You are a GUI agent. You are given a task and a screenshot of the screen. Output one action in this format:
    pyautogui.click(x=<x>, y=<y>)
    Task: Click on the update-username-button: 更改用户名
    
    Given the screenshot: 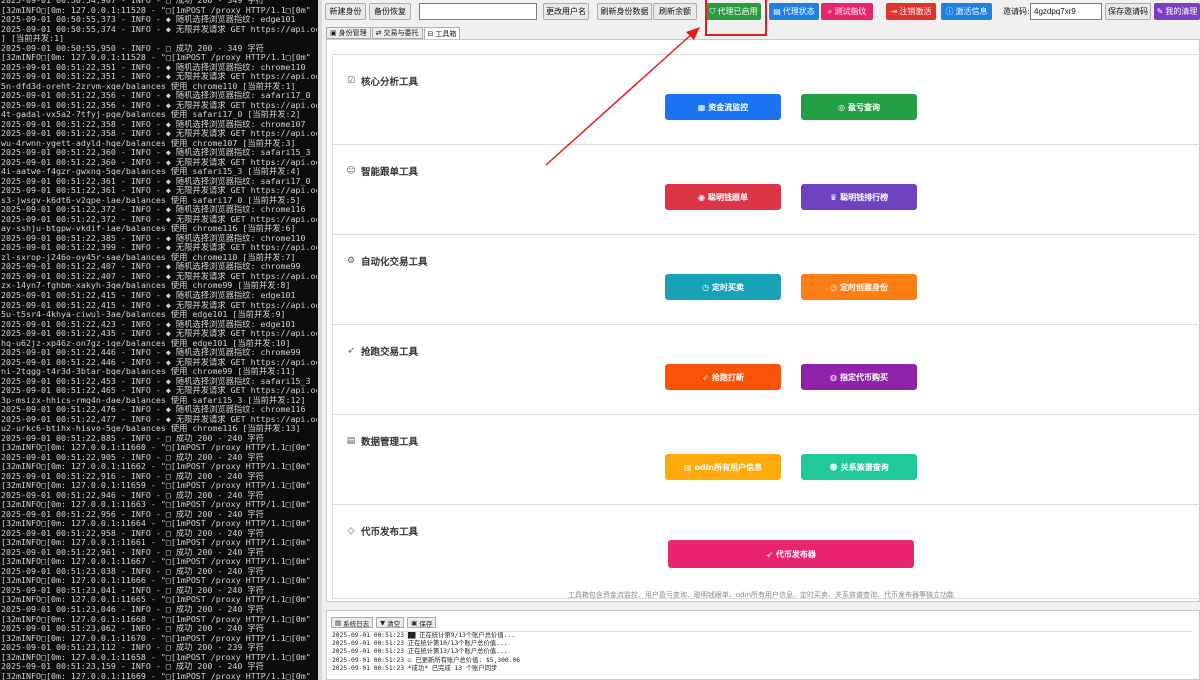 What is the action you would take?
    pyautogui.click(x=566, y=11)
    